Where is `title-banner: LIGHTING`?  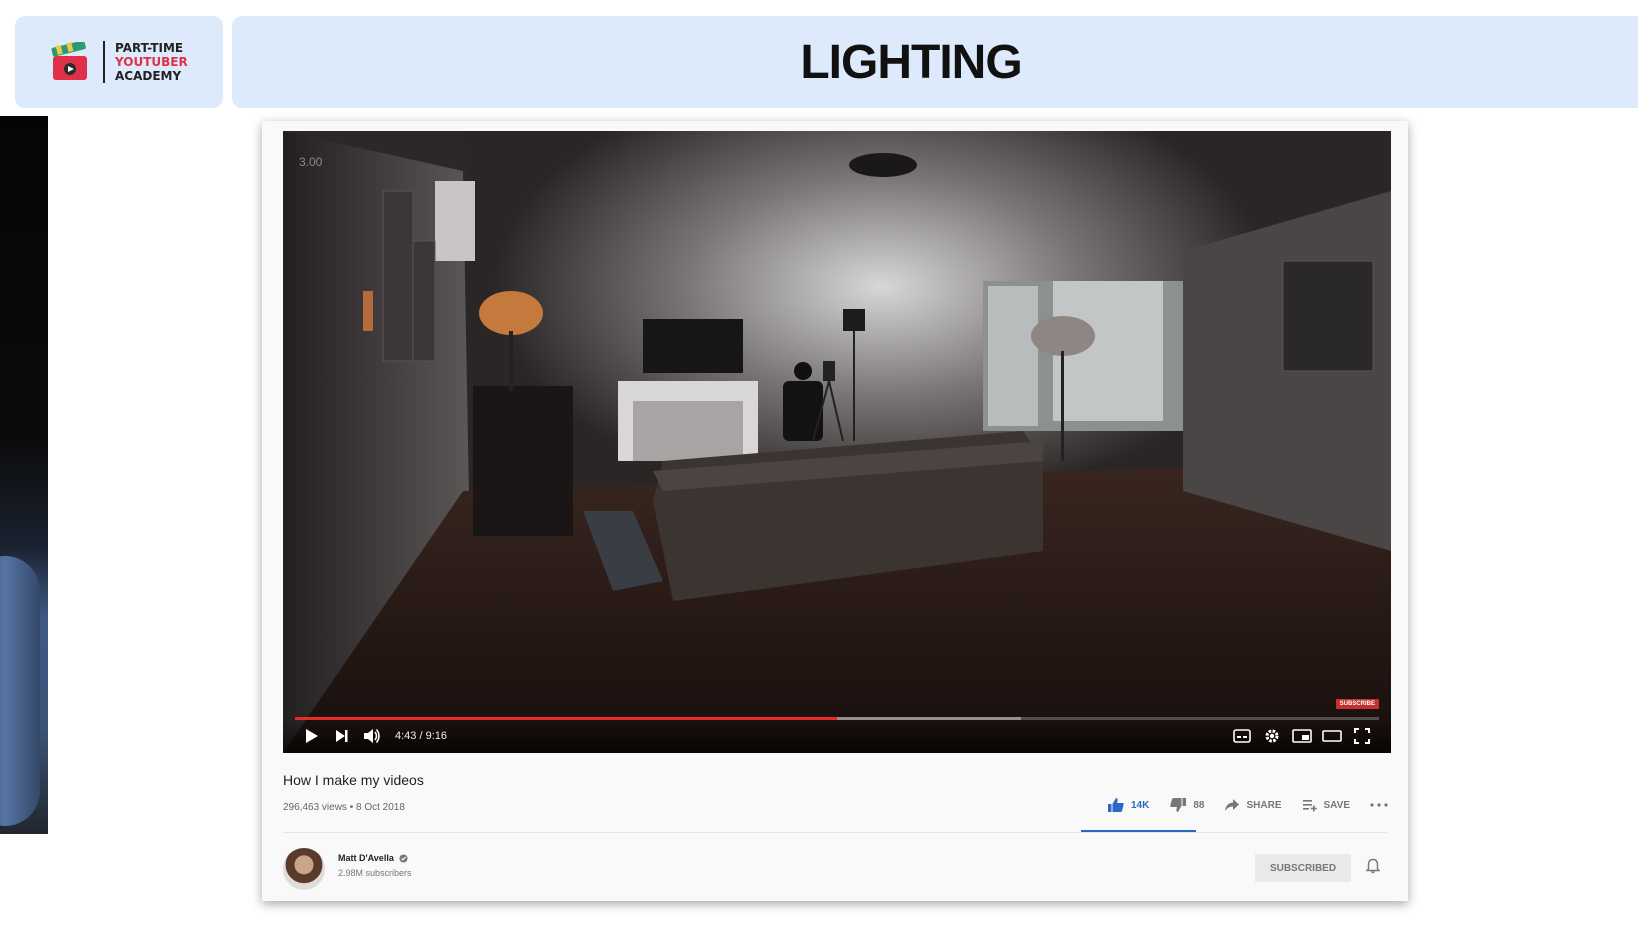 title-banner: LIGHTING is located at coordinates (935, 62).